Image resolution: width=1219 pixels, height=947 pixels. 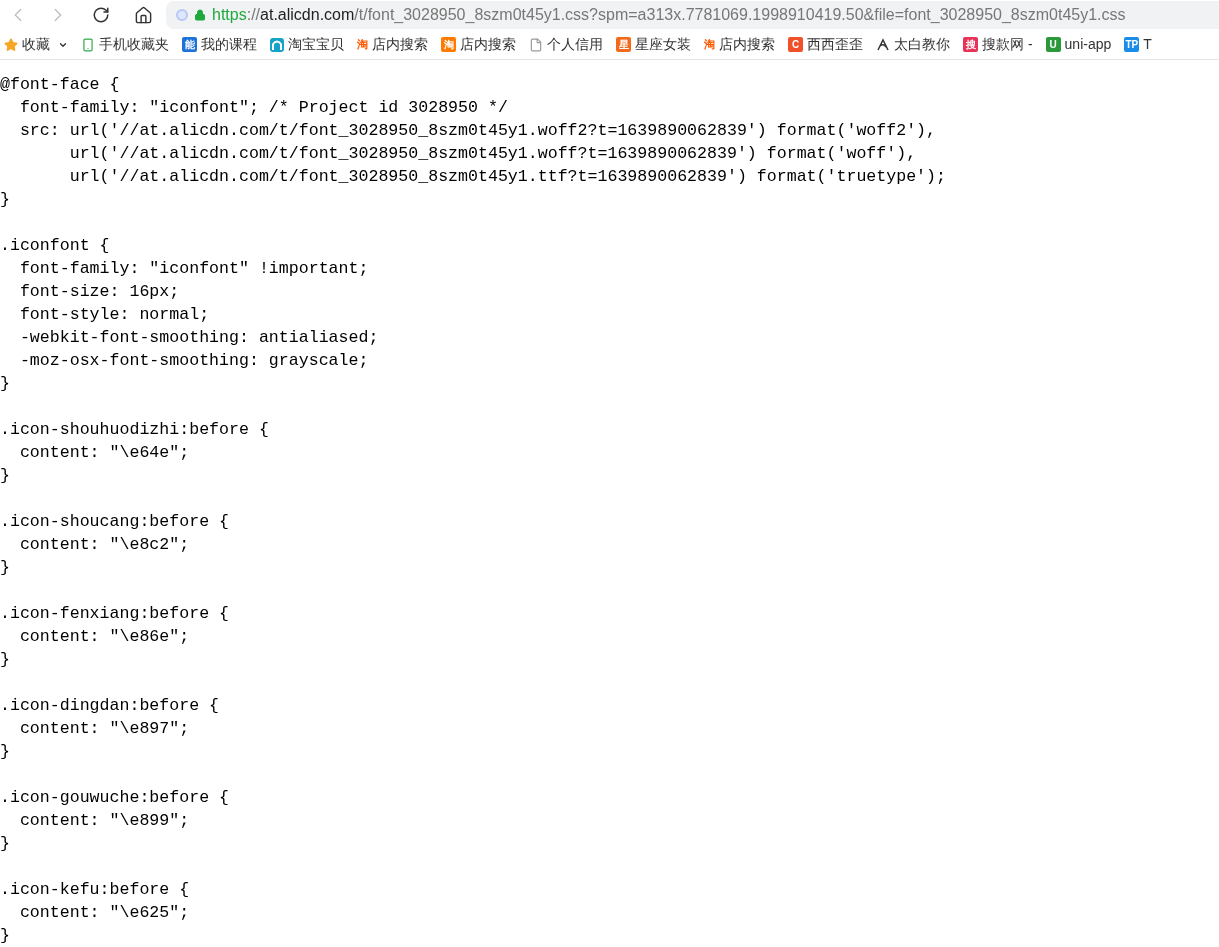 I want to click on bookmark-item: TP T, so click(x=1138, y=45).